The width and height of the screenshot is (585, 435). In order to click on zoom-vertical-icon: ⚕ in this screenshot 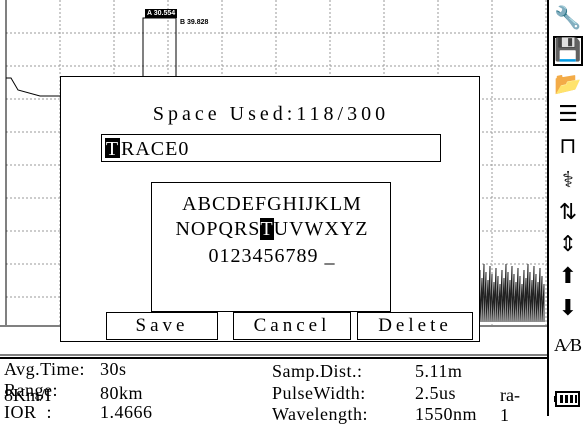, I will do `click(568, 181)`.